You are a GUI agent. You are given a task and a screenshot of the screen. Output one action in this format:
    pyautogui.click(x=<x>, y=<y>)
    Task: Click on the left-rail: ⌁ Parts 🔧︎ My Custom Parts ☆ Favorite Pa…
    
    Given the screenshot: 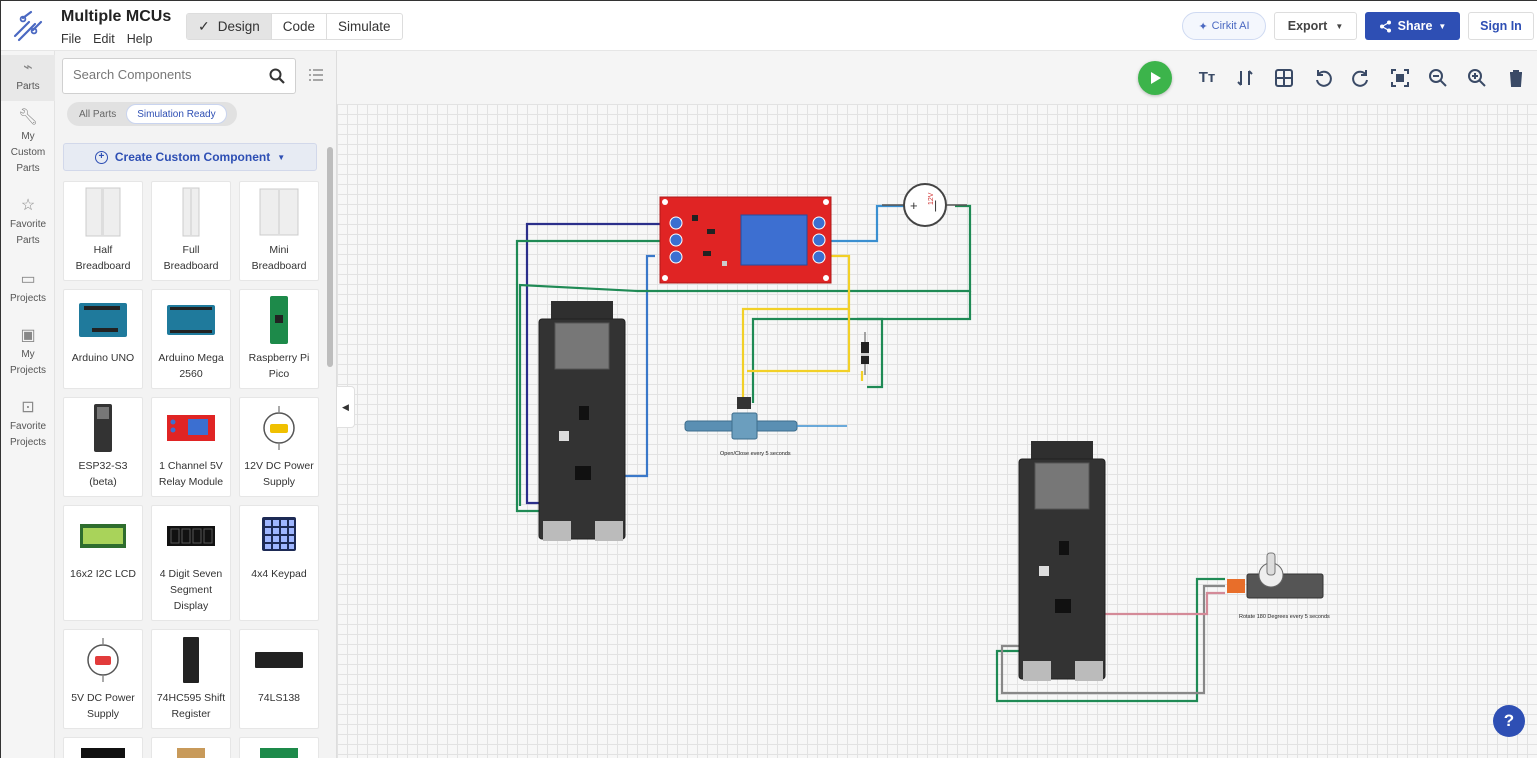 What is the action you would take?
    pyautogui.click(x=28, y=404)
    